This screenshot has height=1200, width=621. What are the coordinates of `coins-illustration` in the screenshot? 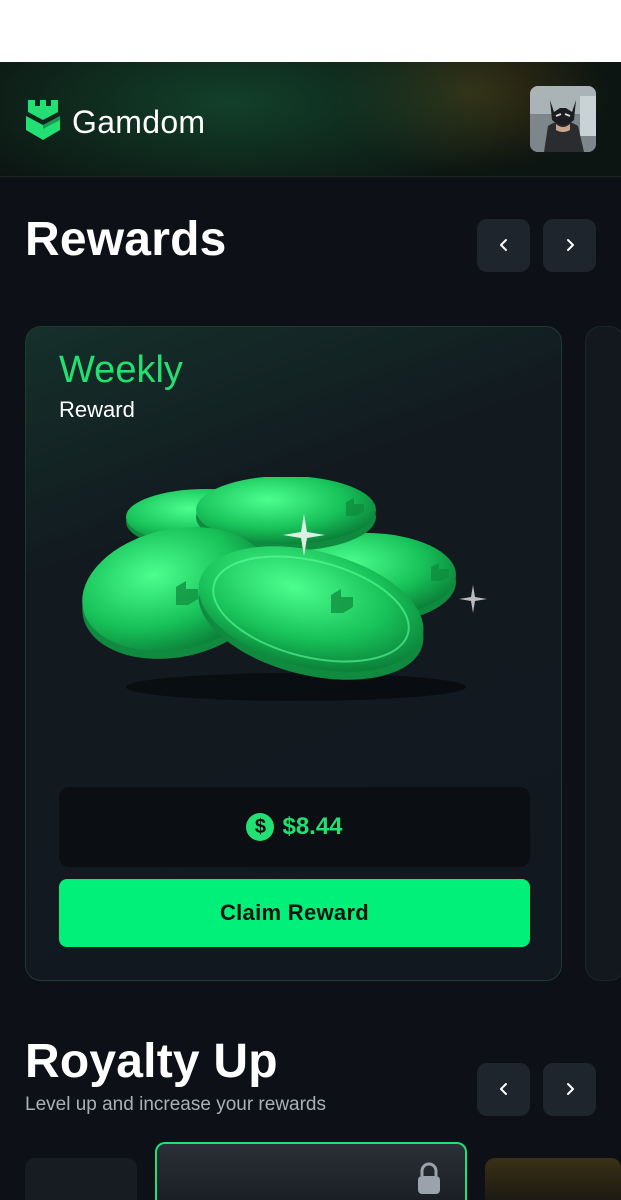 It's located at (296, 591).